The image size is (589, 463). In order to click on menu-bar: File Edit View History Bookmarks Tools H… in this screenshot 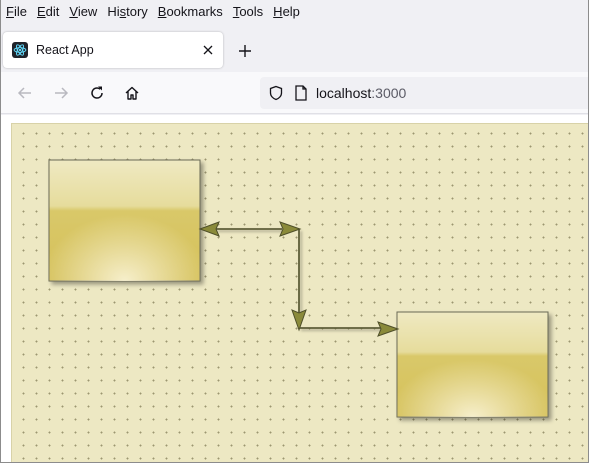, I will do `click(294, 11)`.